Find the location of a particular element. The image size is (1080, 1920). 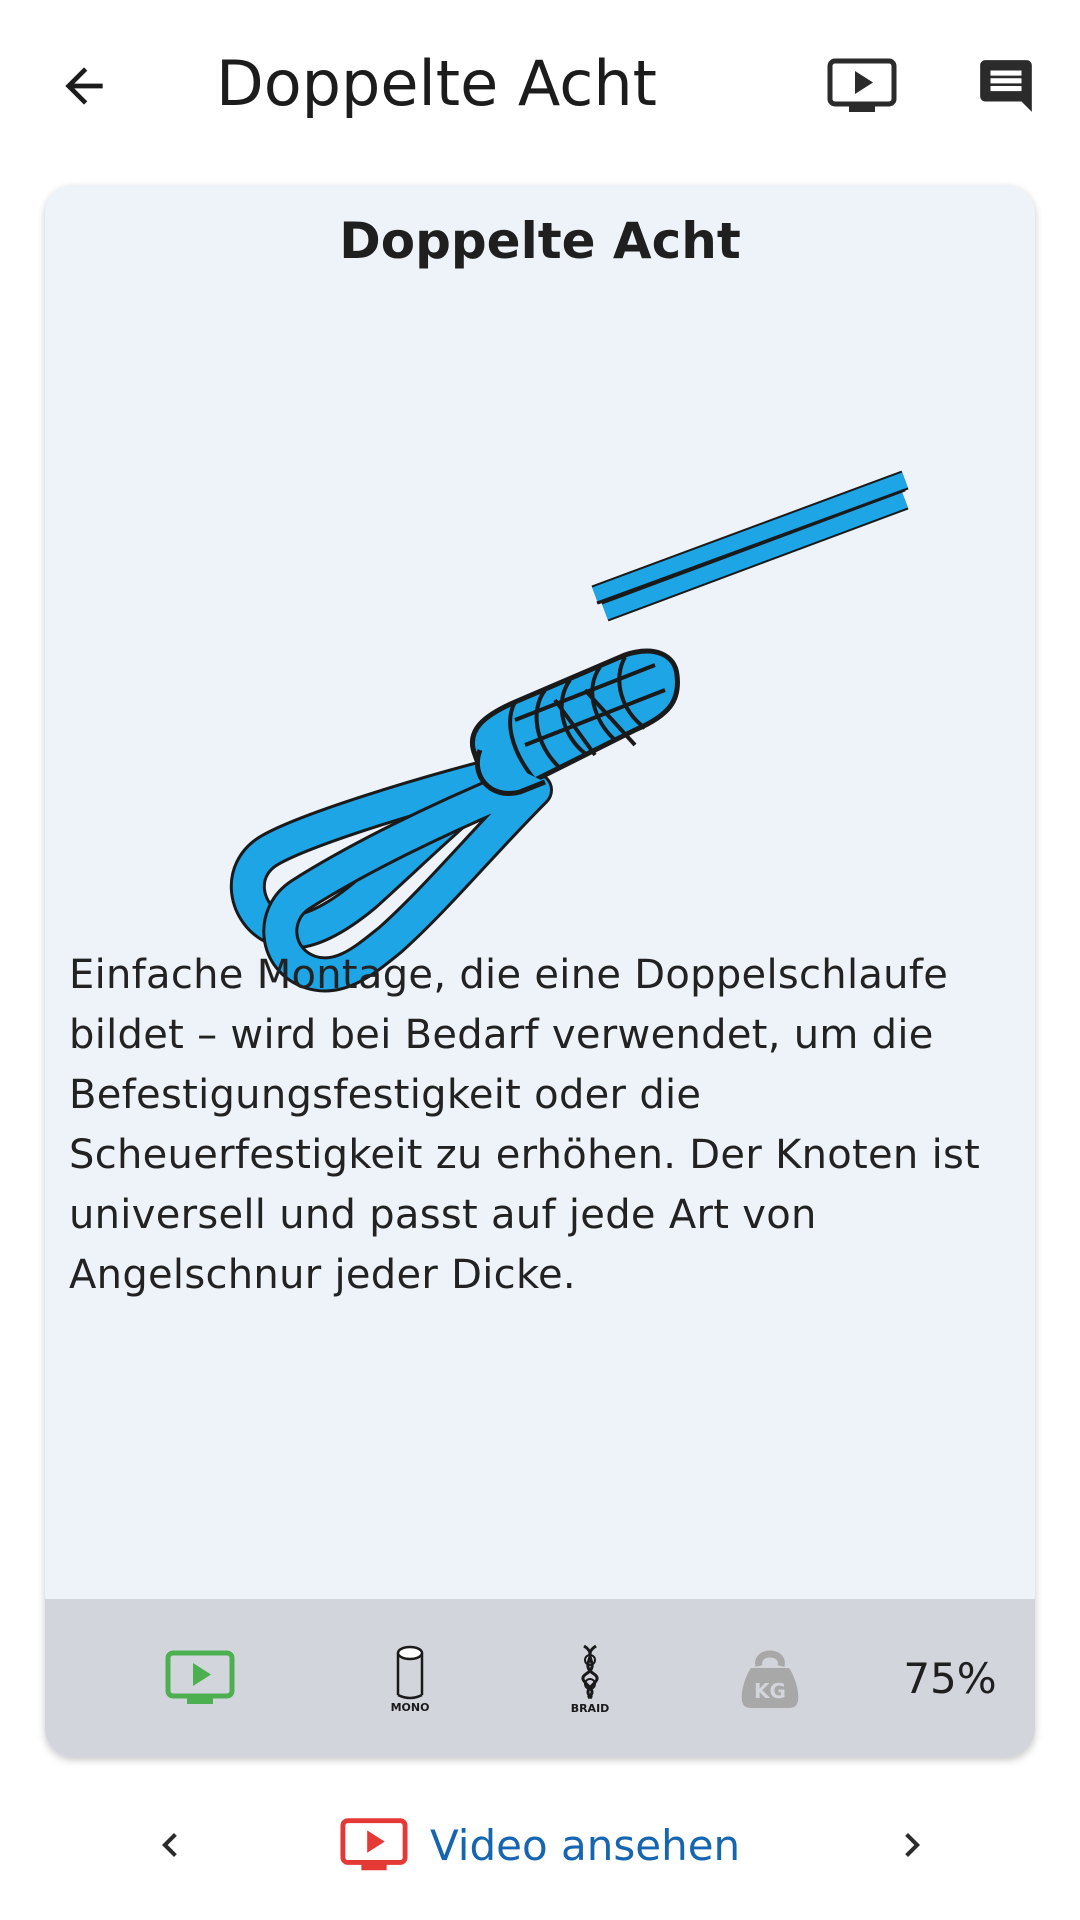

video-button is located at coordinates (862, 86).